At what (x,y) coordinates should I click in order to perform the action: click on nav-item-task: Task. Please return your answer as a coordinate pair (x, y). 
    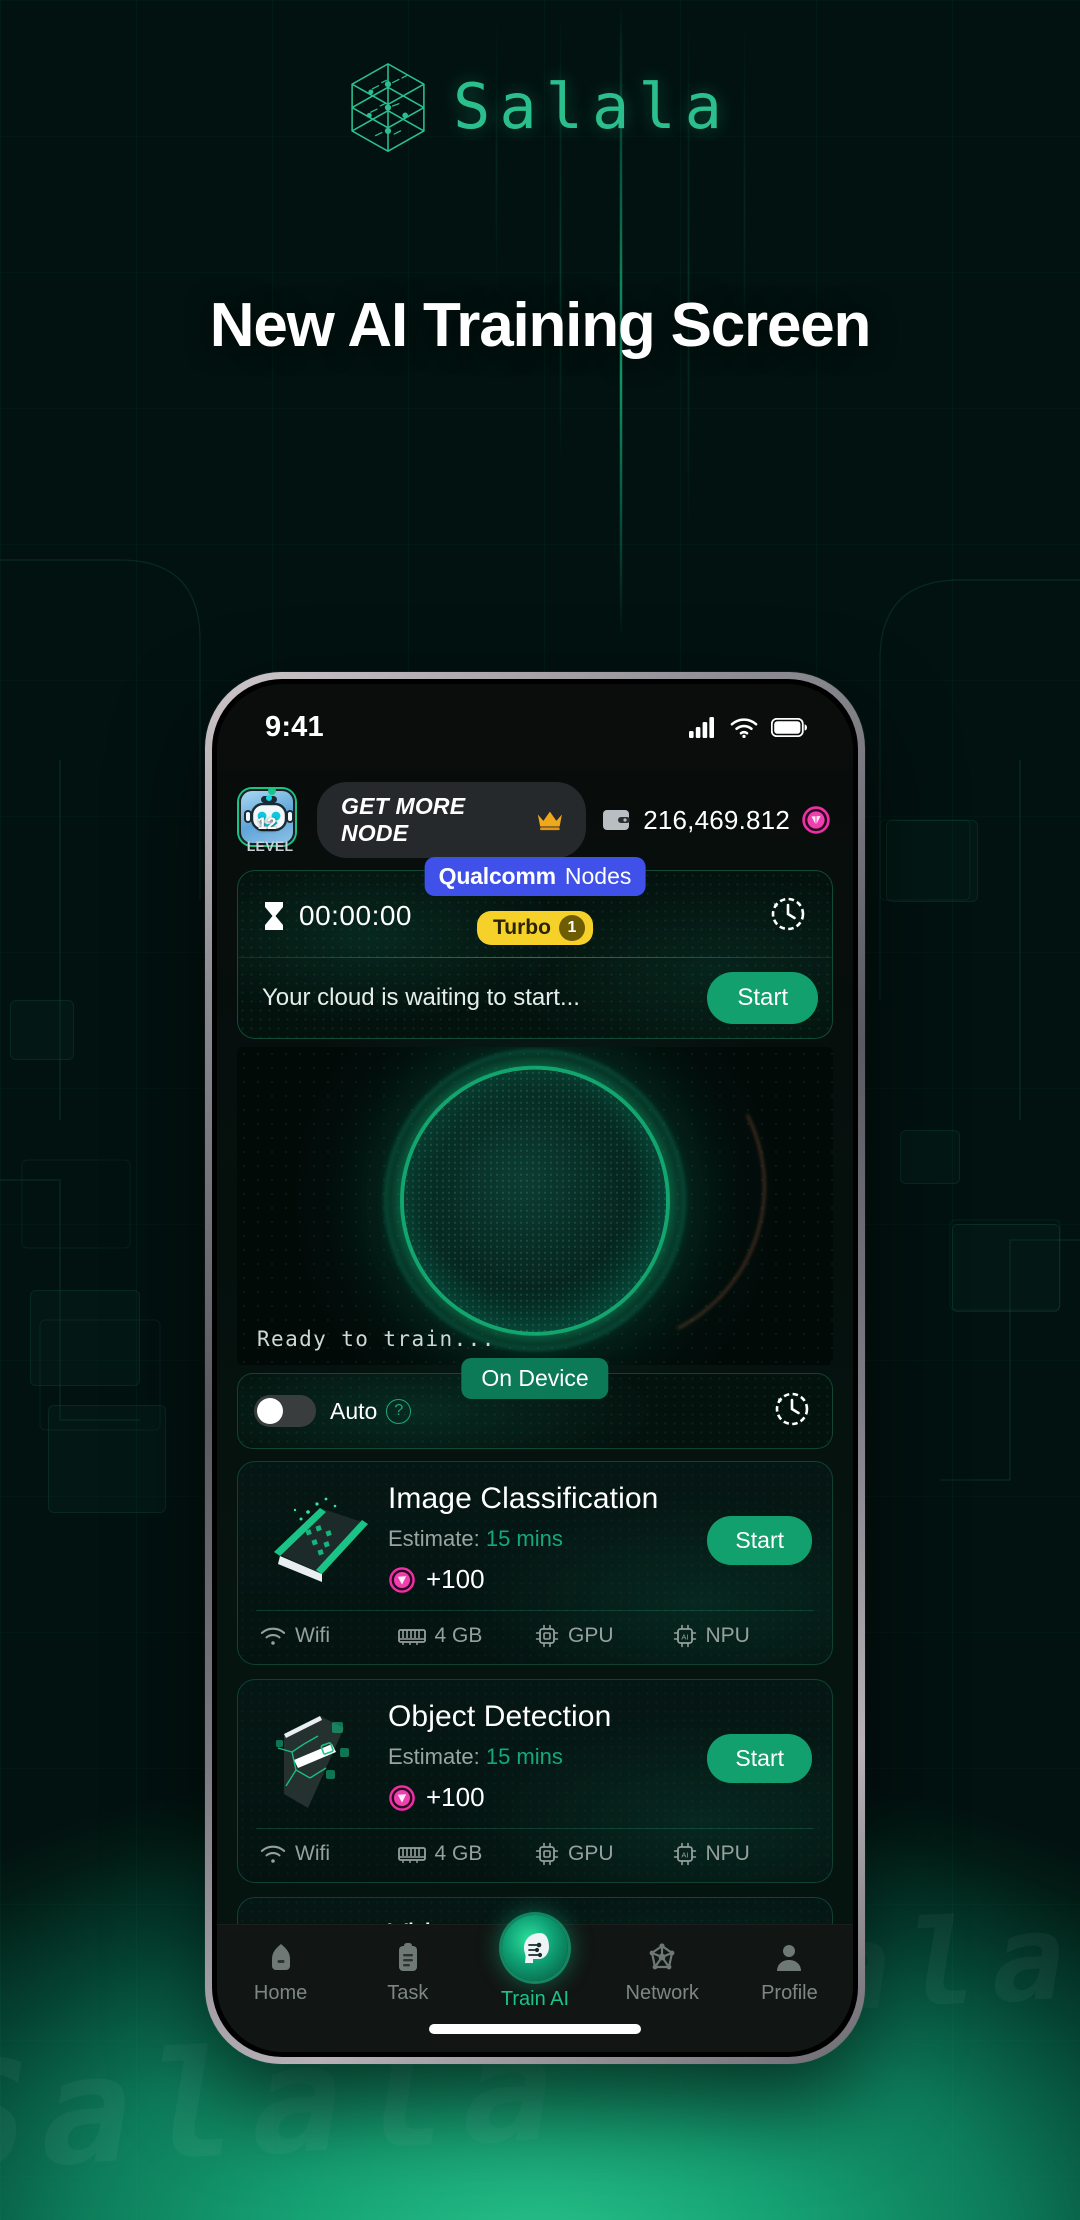
    Looking at the image, I should click on (407, 1973).